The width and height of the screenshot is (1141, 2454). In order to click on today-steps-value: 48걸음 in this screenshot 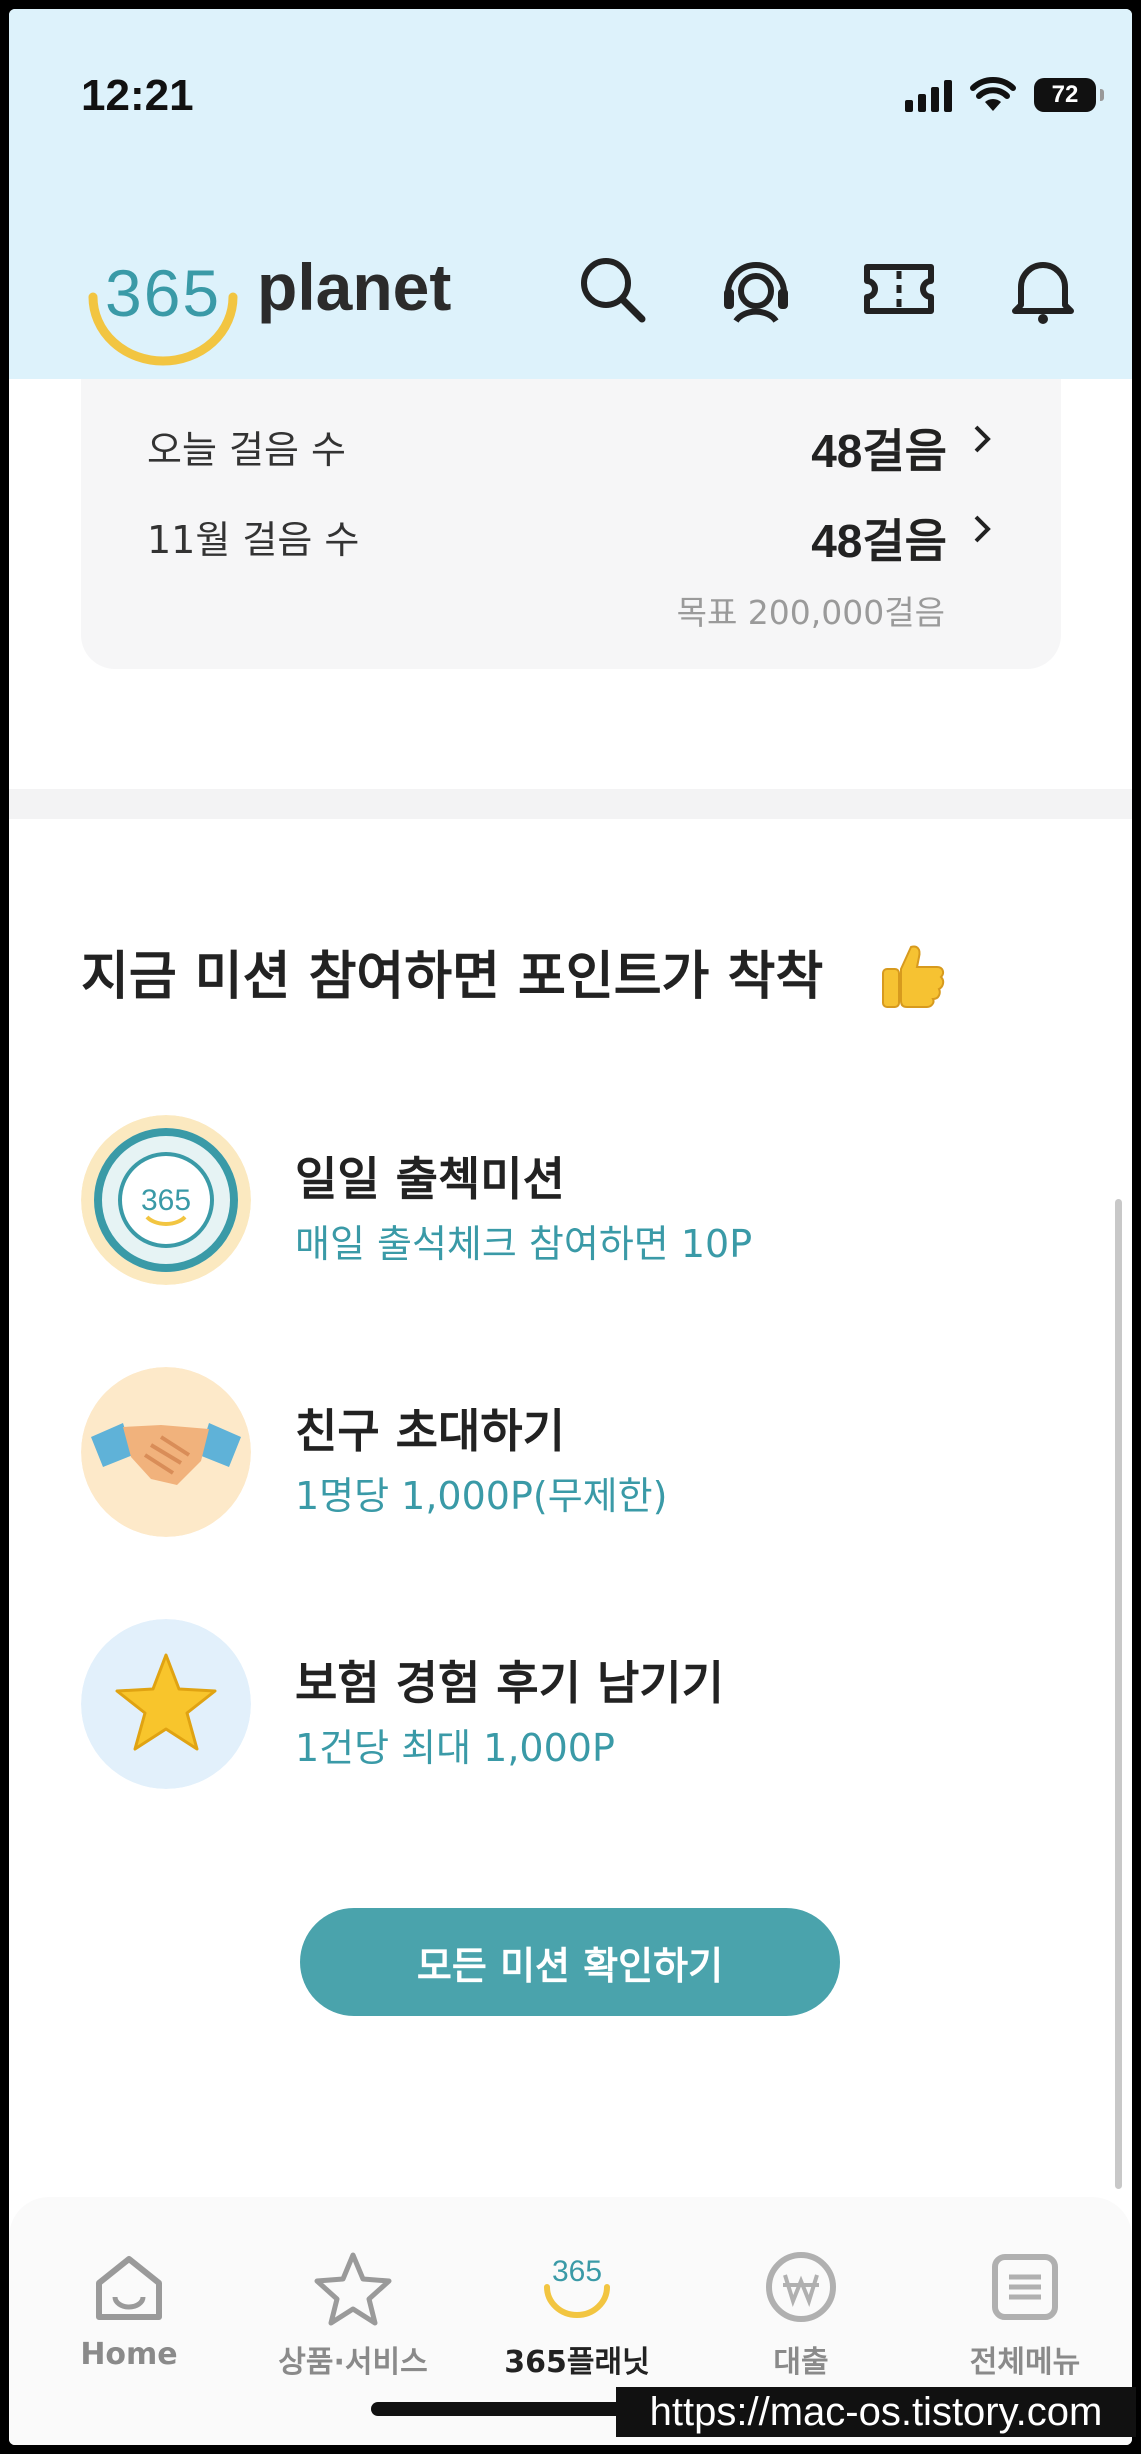, I will do `click(879, 451)`.